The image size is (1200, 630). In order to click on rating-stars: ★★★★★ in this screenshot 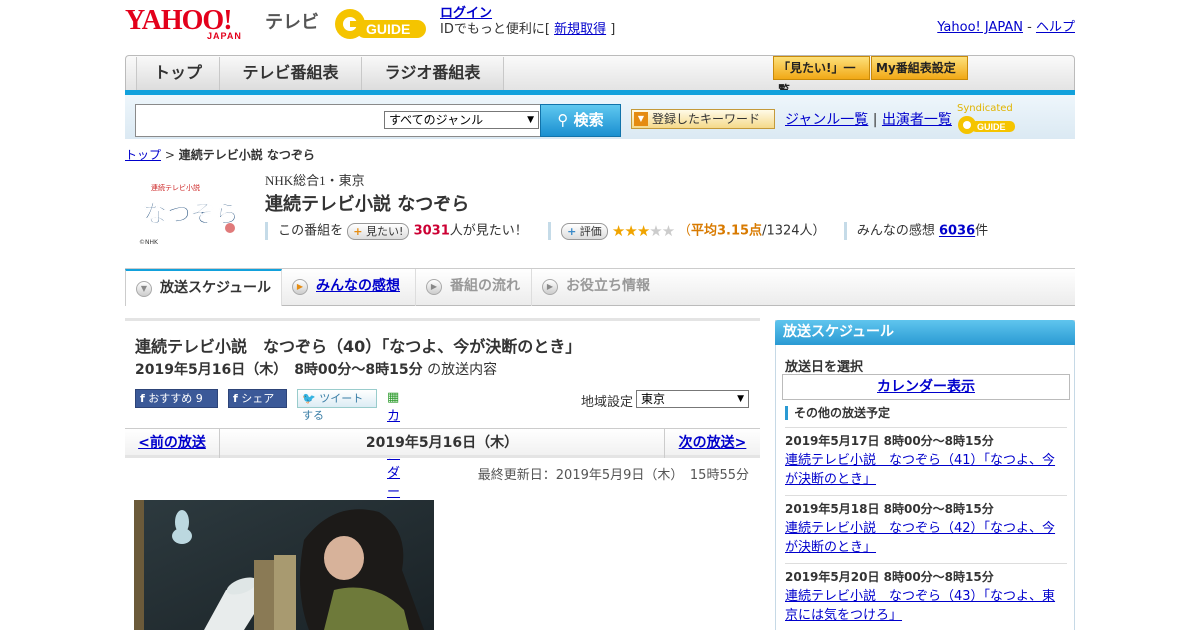, I will do `click(645, 231)`.